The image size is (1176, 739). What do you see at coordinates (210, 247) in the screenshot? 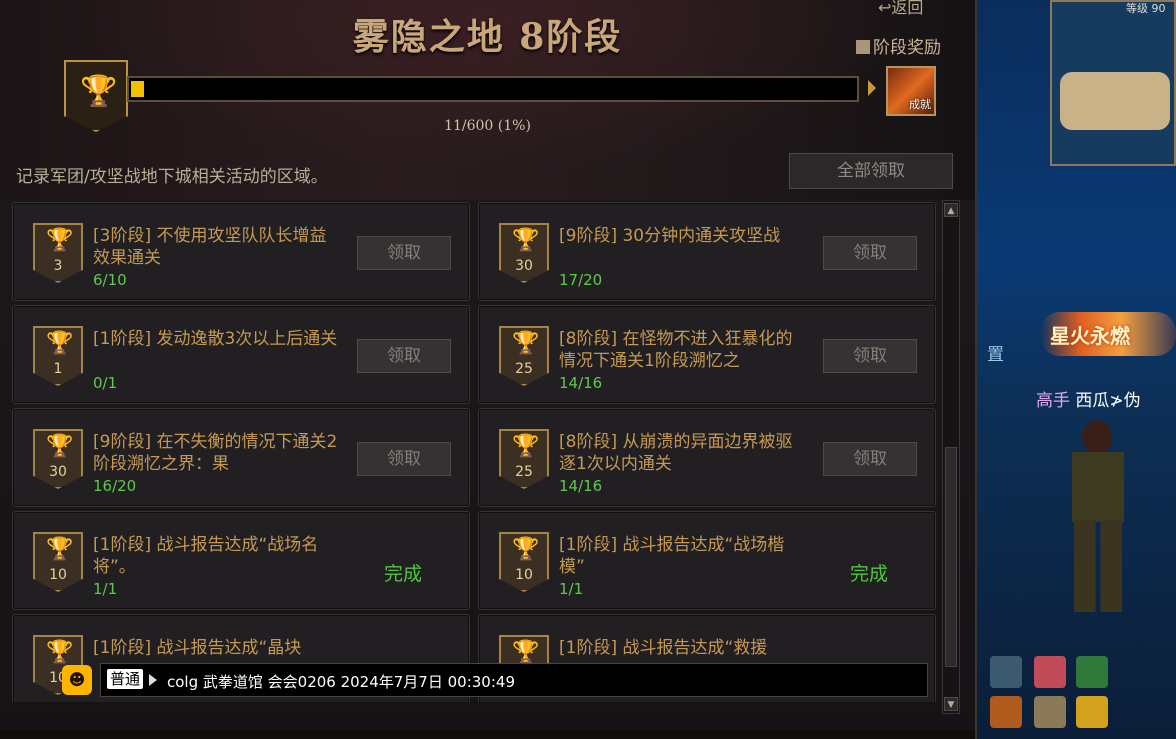
I see `achievement-name: [3阶段] 不使用攻坚队队长增益效果通关` at bounding box center [210, 247].